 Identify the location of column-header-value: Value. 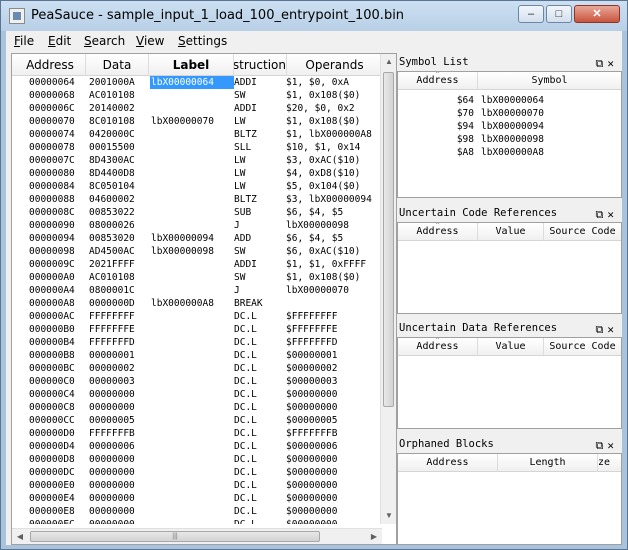
(511, 232).